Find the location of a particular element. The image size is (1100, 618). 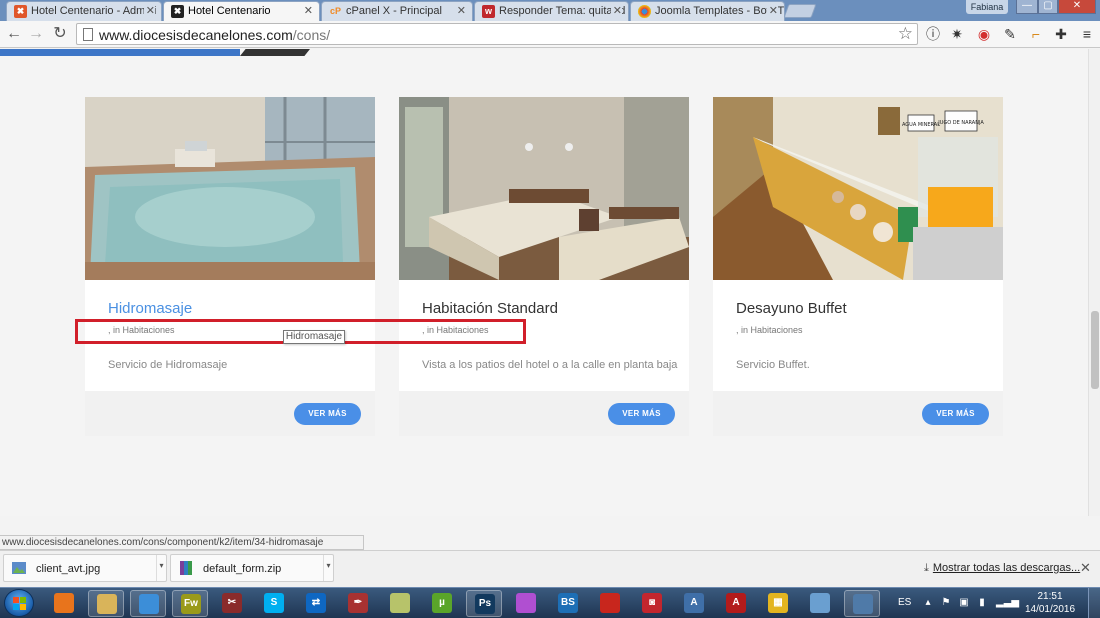

reload-icon: ↻ is located at coordinates (60, 34).